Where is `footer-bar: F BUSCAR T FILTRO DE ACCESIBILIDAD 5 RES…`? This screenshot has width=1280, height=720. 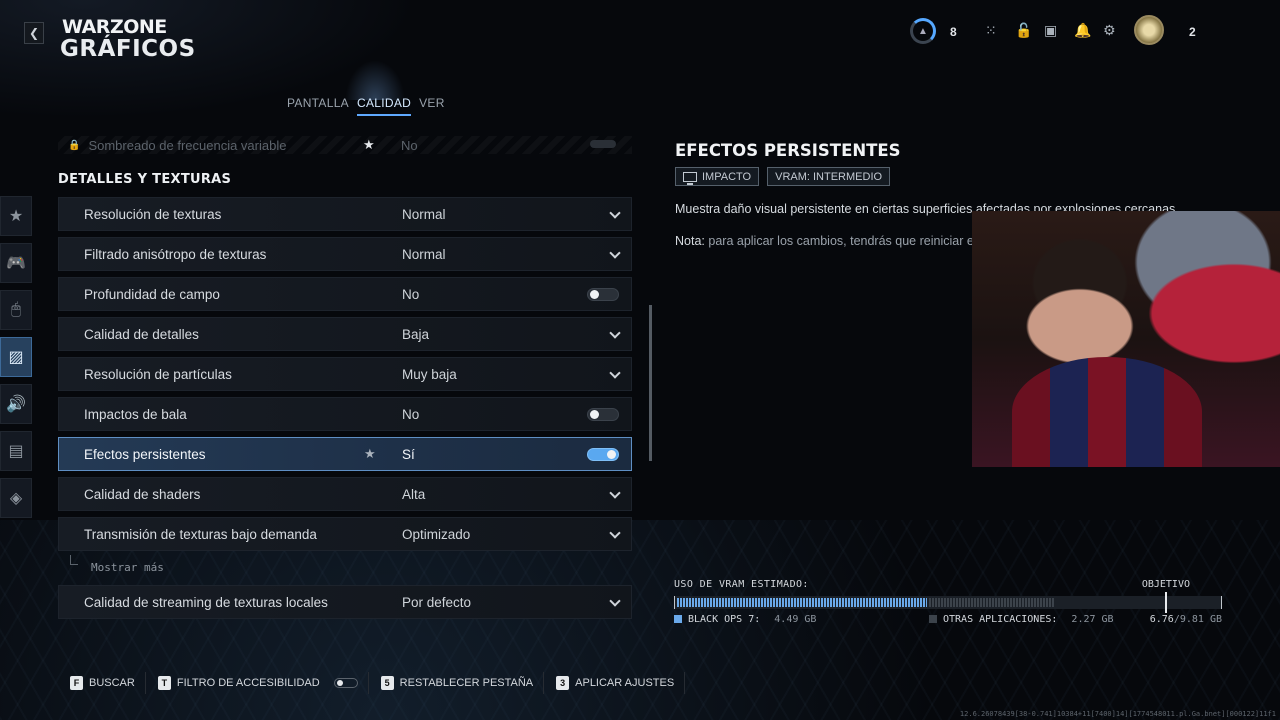 footer-bar: F BUSCAR T FILTRO DE ACCESIBILIDAD 5 RES… is located at coordinates (381, 683).